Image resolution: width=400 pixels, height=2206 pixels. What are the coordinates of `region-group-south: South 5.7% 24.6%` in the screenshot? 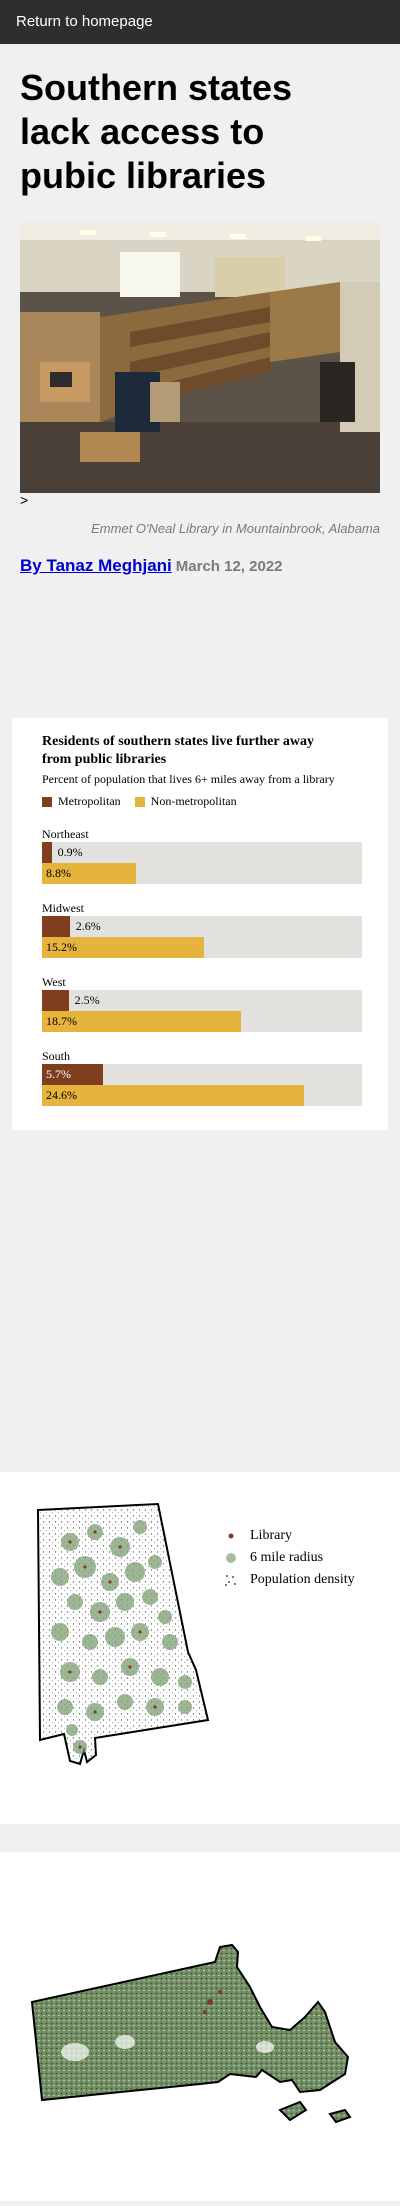 It's located at (202, 1077).